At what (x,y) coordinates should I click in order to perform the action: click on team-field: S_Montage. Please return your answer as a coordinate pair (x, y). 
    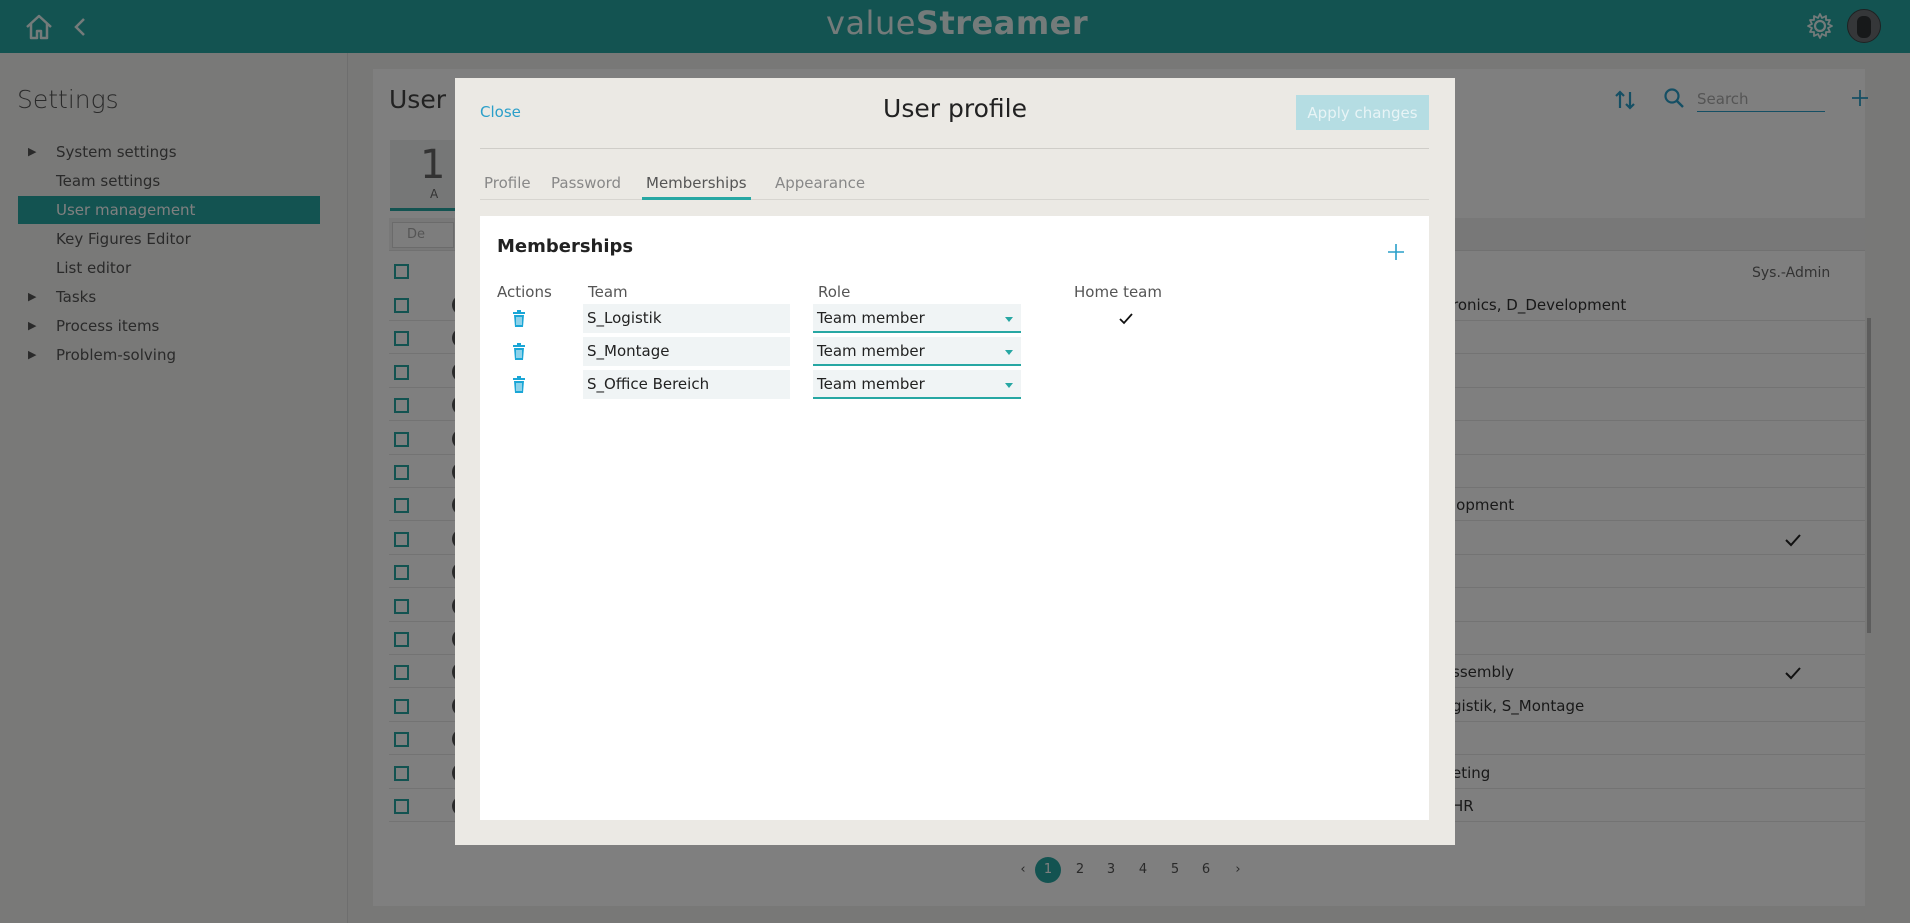
    Looking at the image, I should click on (686, 351).